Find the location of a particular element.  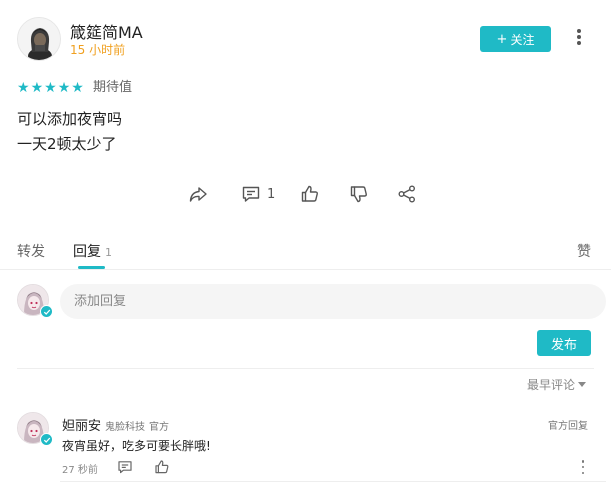

comment-like-action is located at coordinates (162, 467).